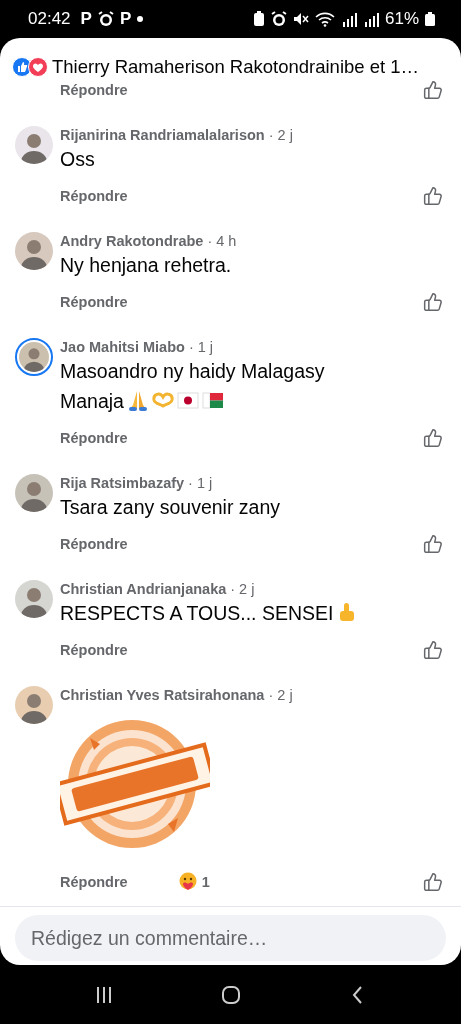 This screenshot has height=1024, width=461. Describe the element at coordinates (258, 19) in the screenshot. I see `battery-saver-icon` at that location.